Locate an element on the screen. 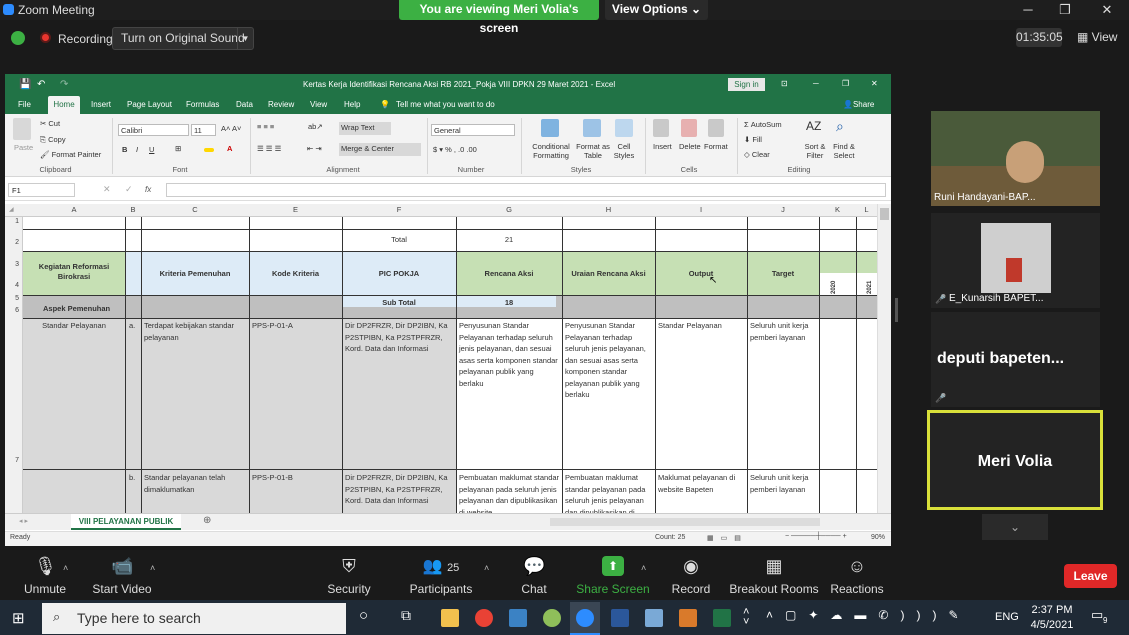 The image size is (1129, 635). encryption-shield-icon is located at coordinates (18, 38).